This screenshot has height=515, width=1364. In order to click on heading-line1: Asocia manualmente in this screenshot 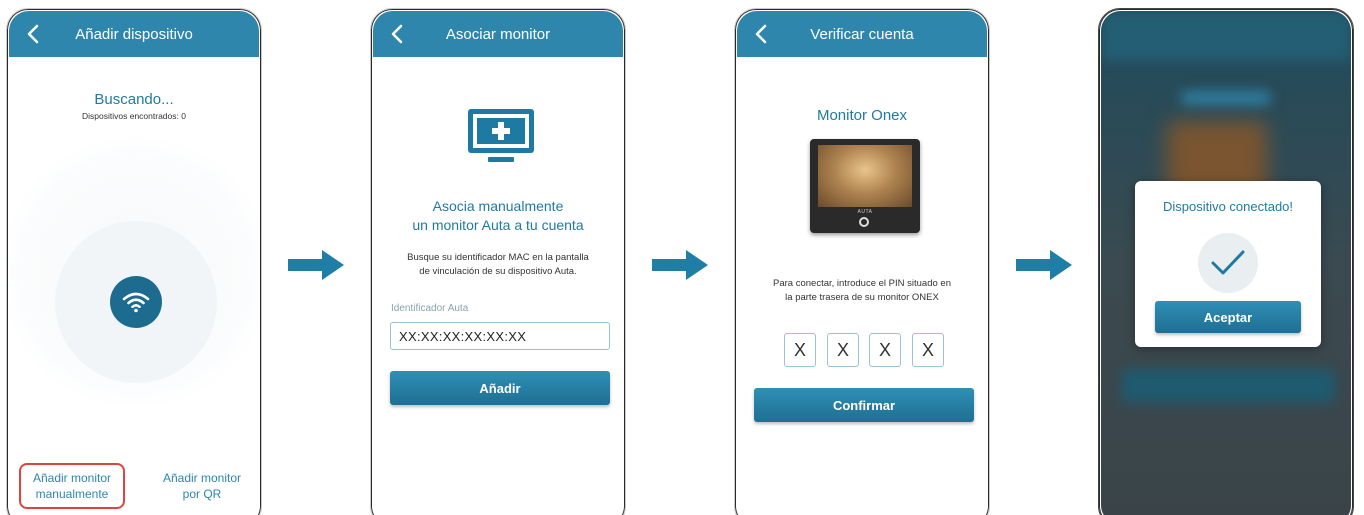, I will do `click(498, 206)`.